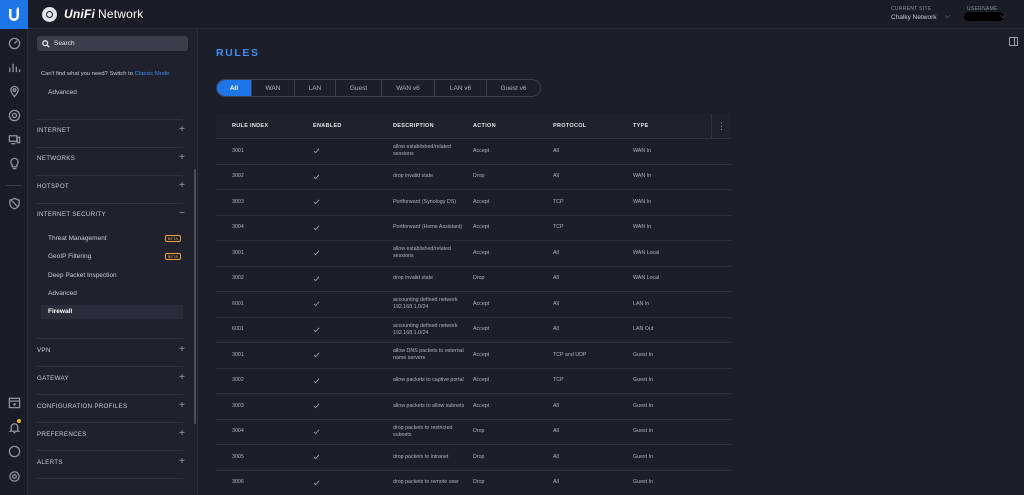  Describe the element at coordinates (14, 139) in the screenshot. I see `clients-icon` at that location.